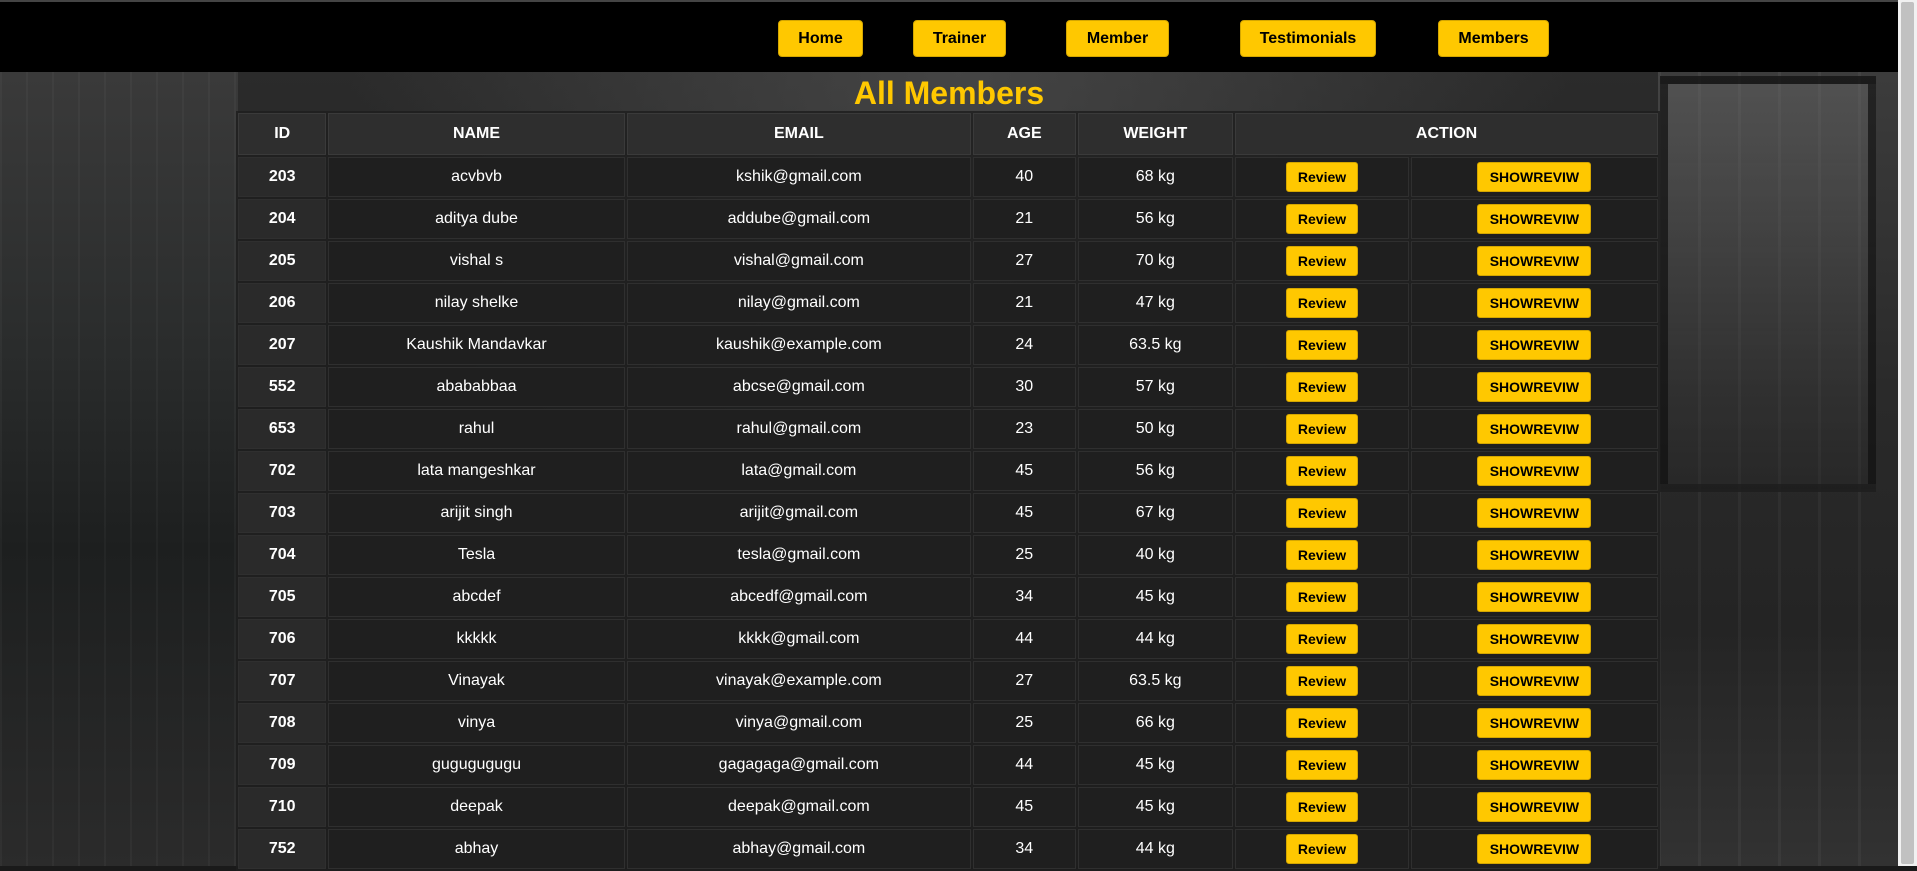  What do you see at coordinates (282, 261) in the screenshot?
I see `member-id-cell: 205` at bounding box center [282, 261].